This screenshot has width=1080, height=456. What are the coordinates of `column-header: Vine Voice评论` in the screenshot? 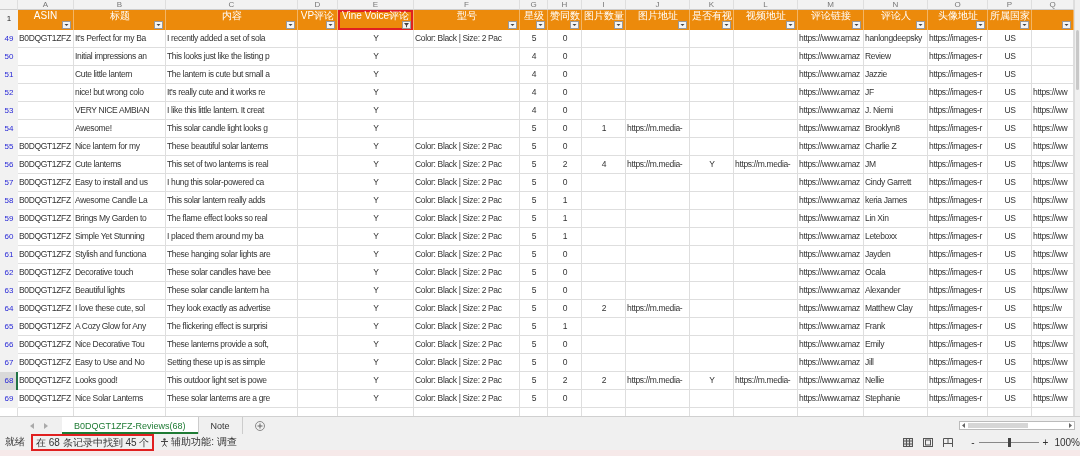 It's located at (376, 20).